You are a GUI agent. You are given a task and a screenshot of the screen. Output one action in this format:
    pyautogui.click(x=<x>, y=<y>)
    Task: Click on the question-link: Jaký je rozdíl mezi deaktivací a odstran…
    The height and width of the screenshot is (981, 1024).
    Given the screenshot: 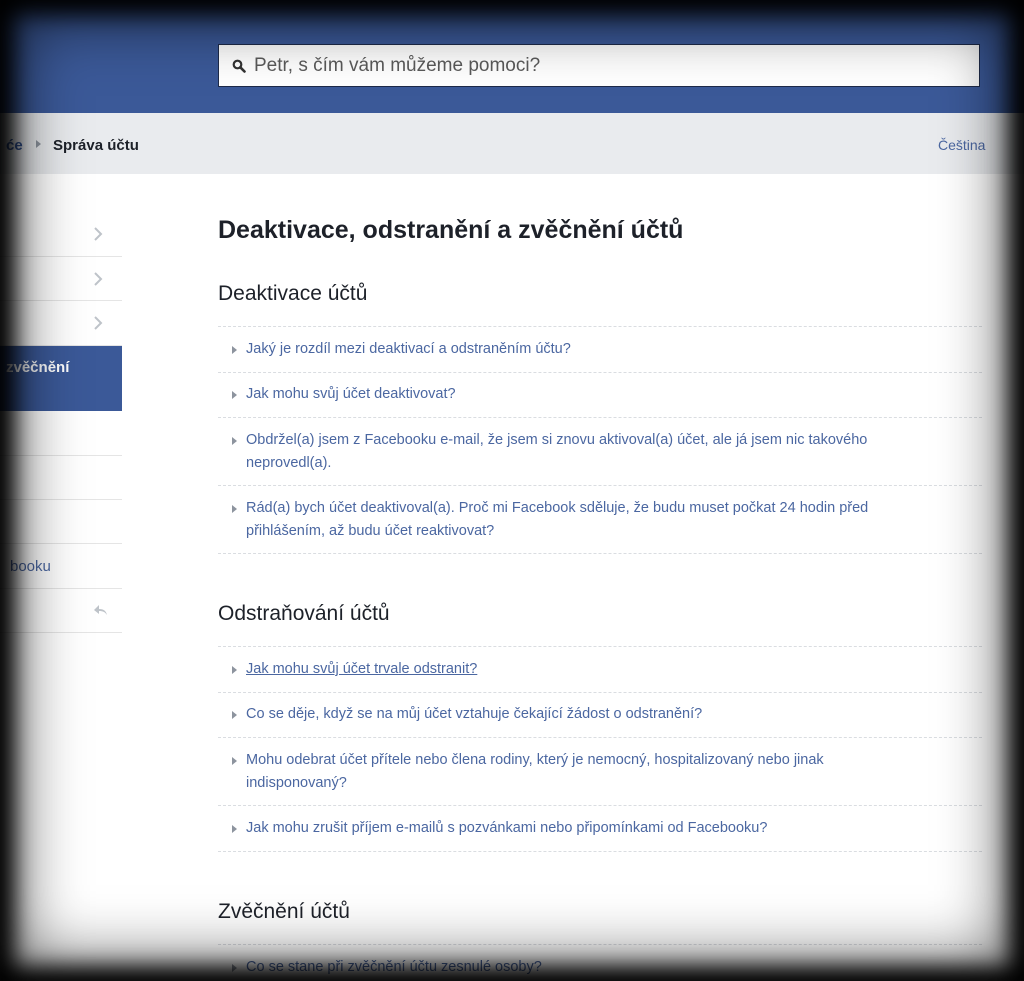 What is the action you would take?
    pyautogui.click(x=584, y=349)
    